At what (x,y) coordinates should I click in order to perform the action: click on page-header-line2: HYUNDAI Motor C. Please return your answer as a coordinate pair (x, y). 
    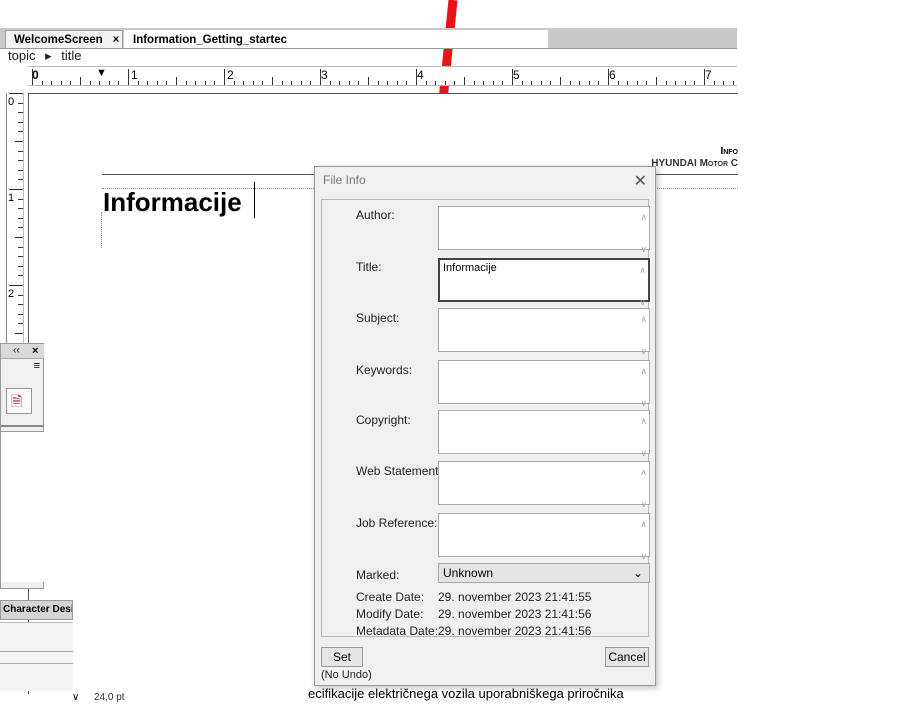
    Looking at the image, I should click on (694, 163).